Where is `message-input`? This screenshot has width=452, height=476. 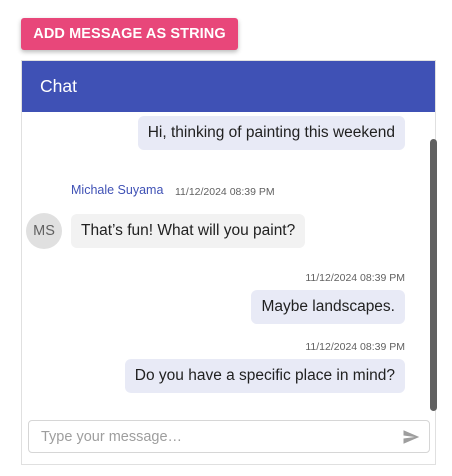
message-input is located at coordinates (211, 436).